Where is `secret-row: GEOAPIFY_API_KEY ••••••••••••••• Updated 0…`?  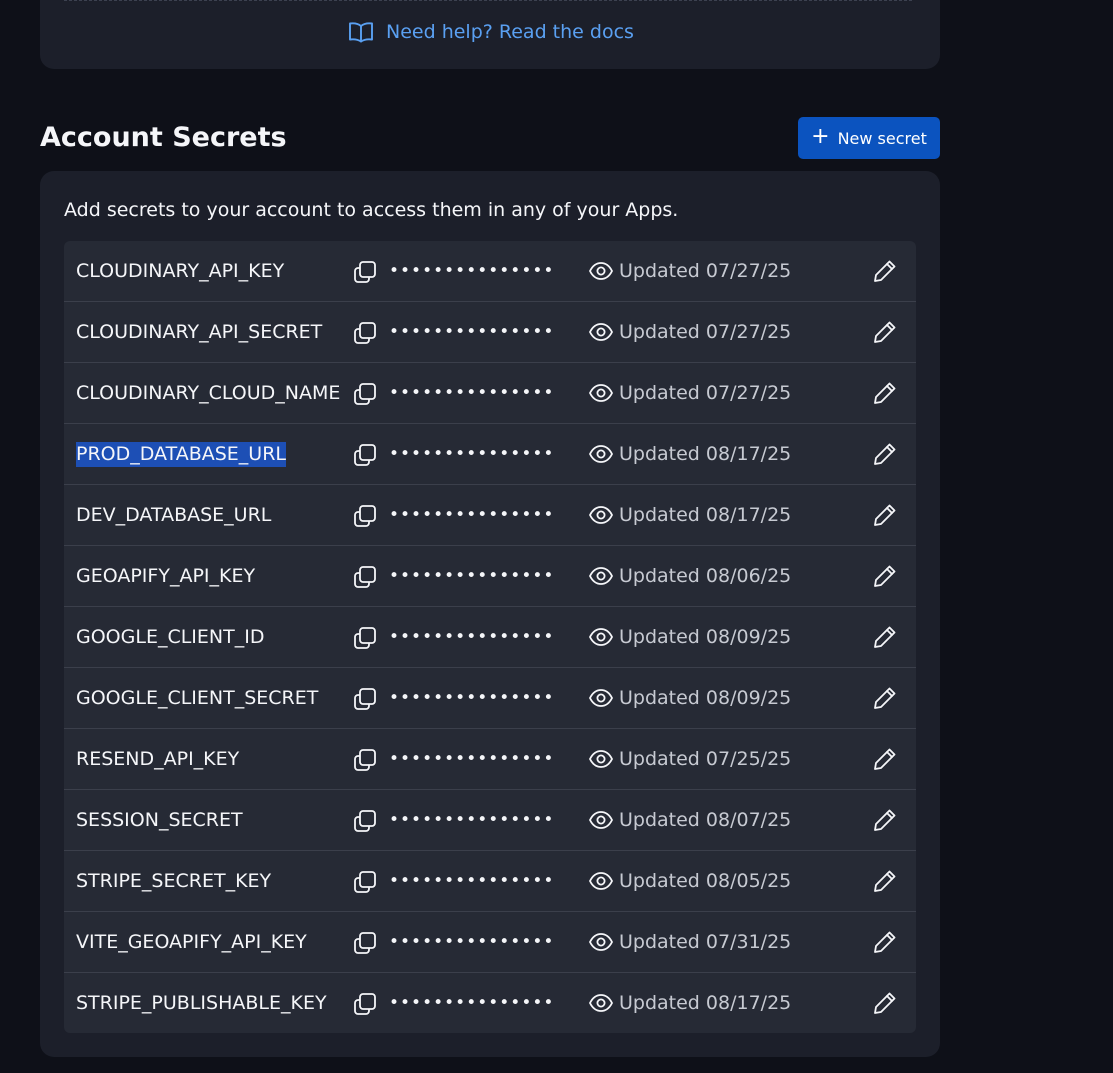 secret-row: GEOAPIFY_API_KEY ••••••••••••••• Updated 0… is located at coordinates (490, 576).